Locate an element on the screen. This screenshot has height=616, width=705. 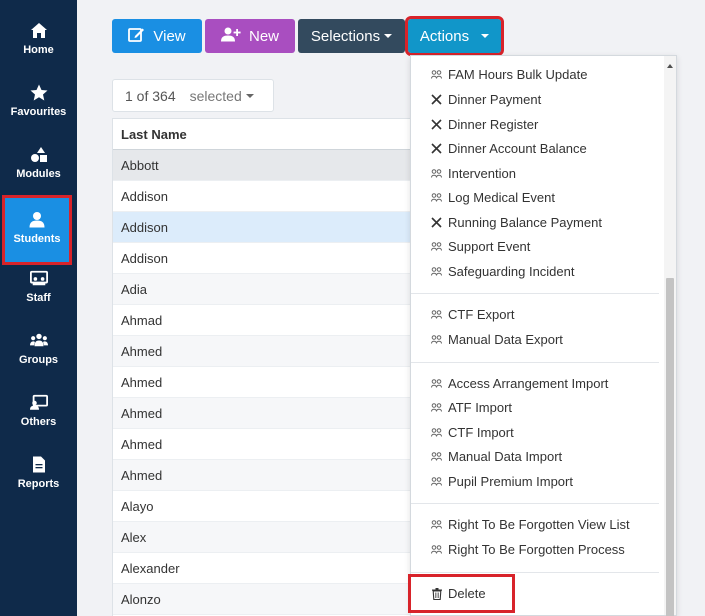
menu-item-support-event: Support Event is located at coordinates (480, 246).